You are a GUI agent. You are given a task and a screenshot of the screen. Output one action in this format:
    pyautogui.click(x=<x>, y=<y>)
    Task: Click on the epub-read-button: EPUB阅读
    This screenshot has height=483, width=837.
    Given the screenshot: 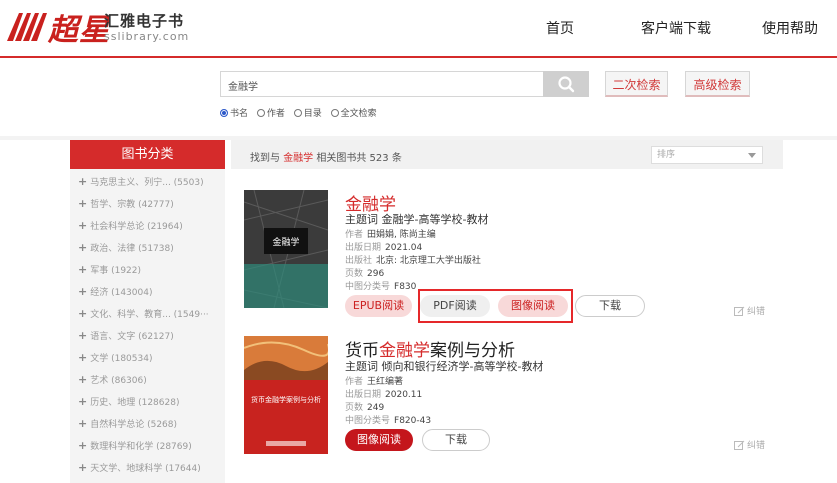 What is the action you would take?
    pyautogui.click(x=378, y=306)
    